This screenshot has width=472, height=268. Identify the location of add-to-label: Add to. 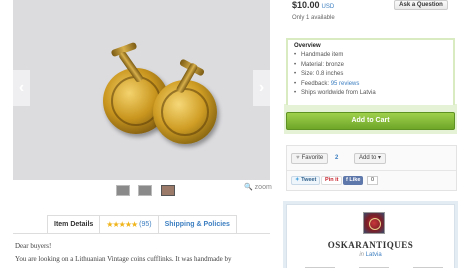
(368, 158).